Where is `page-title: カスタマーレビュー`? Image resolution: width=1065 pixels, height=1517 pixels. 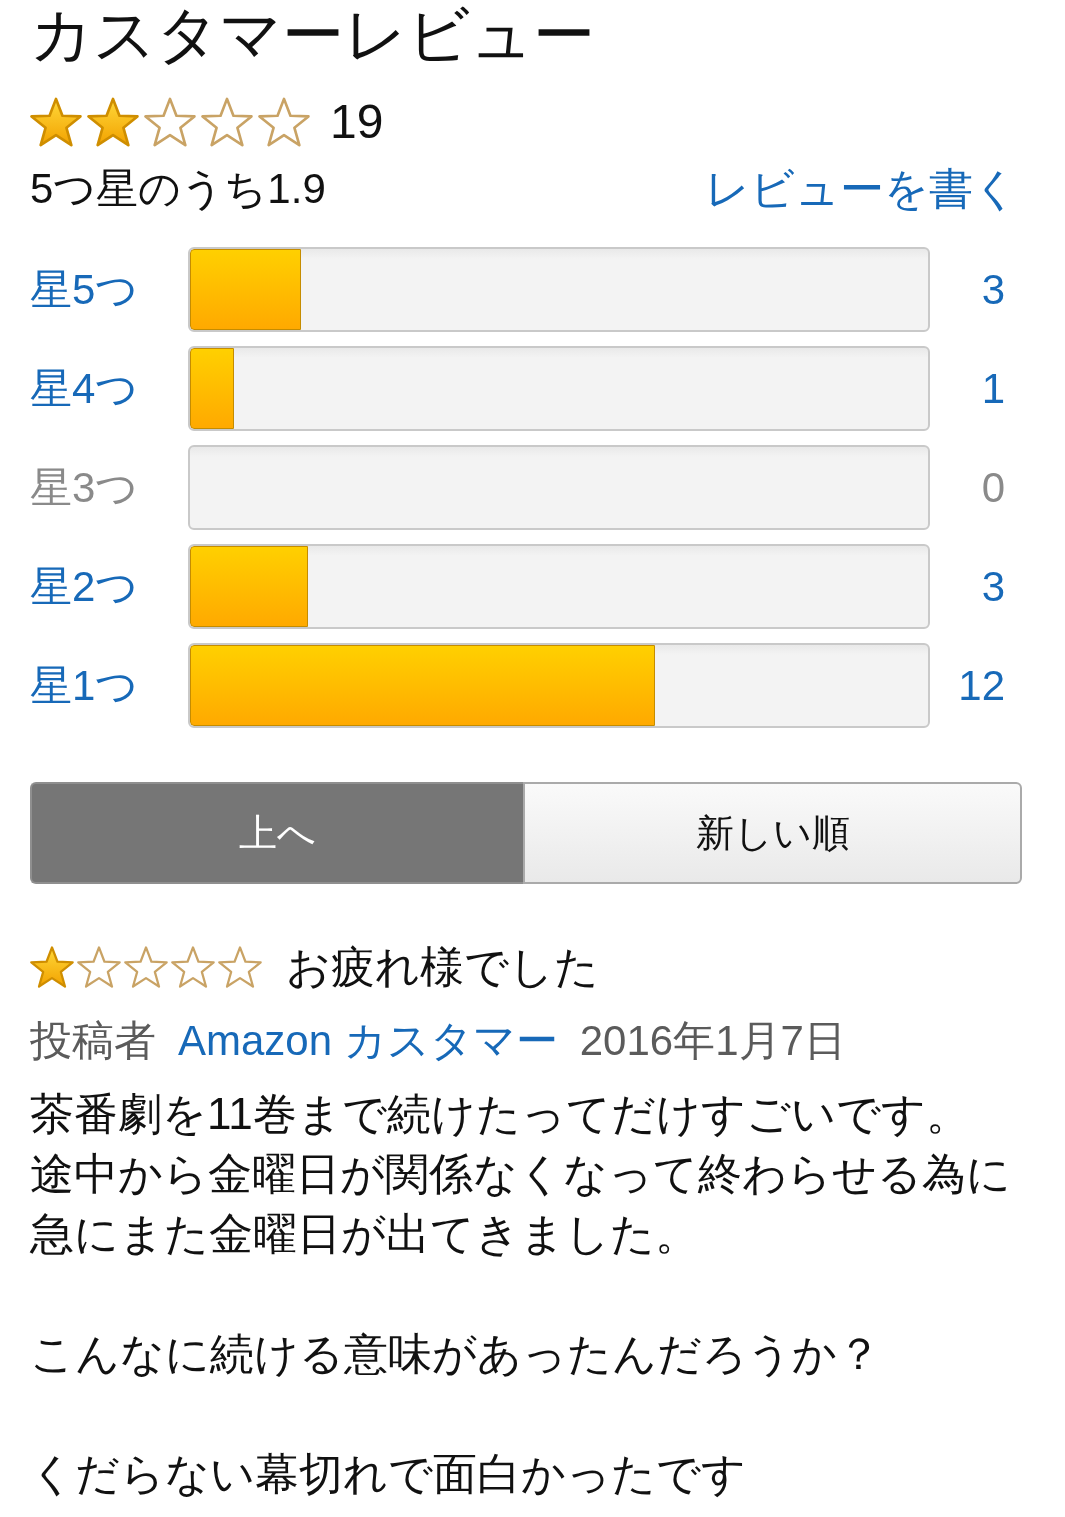 page-title: カスタマーレビュー is located at coordinates (313, 35).